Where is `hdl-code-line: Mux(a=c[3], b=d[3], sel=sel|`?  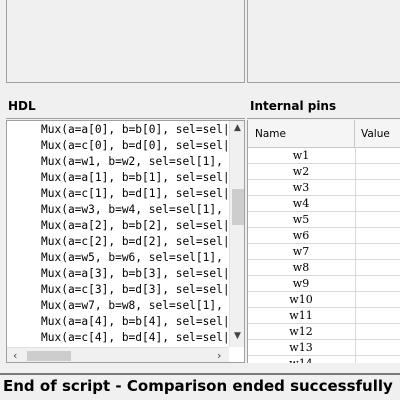 hdl-code-line: Mux(a=c[3], b=d[3], sel=sel| is located at coordinates (135, 289).